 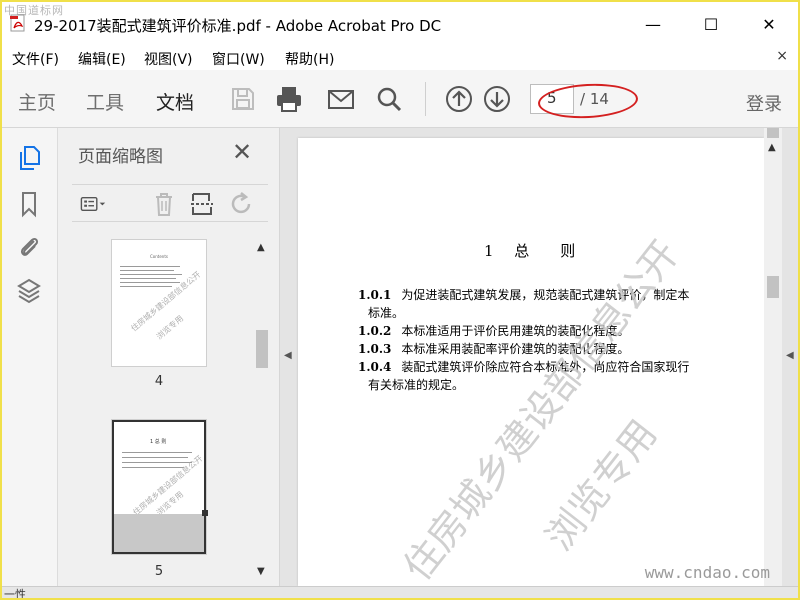 What do you see at coordinates (711, 24) in the screenshot?
I see `maximize-button: ☐` at bounding box center [711, 24].